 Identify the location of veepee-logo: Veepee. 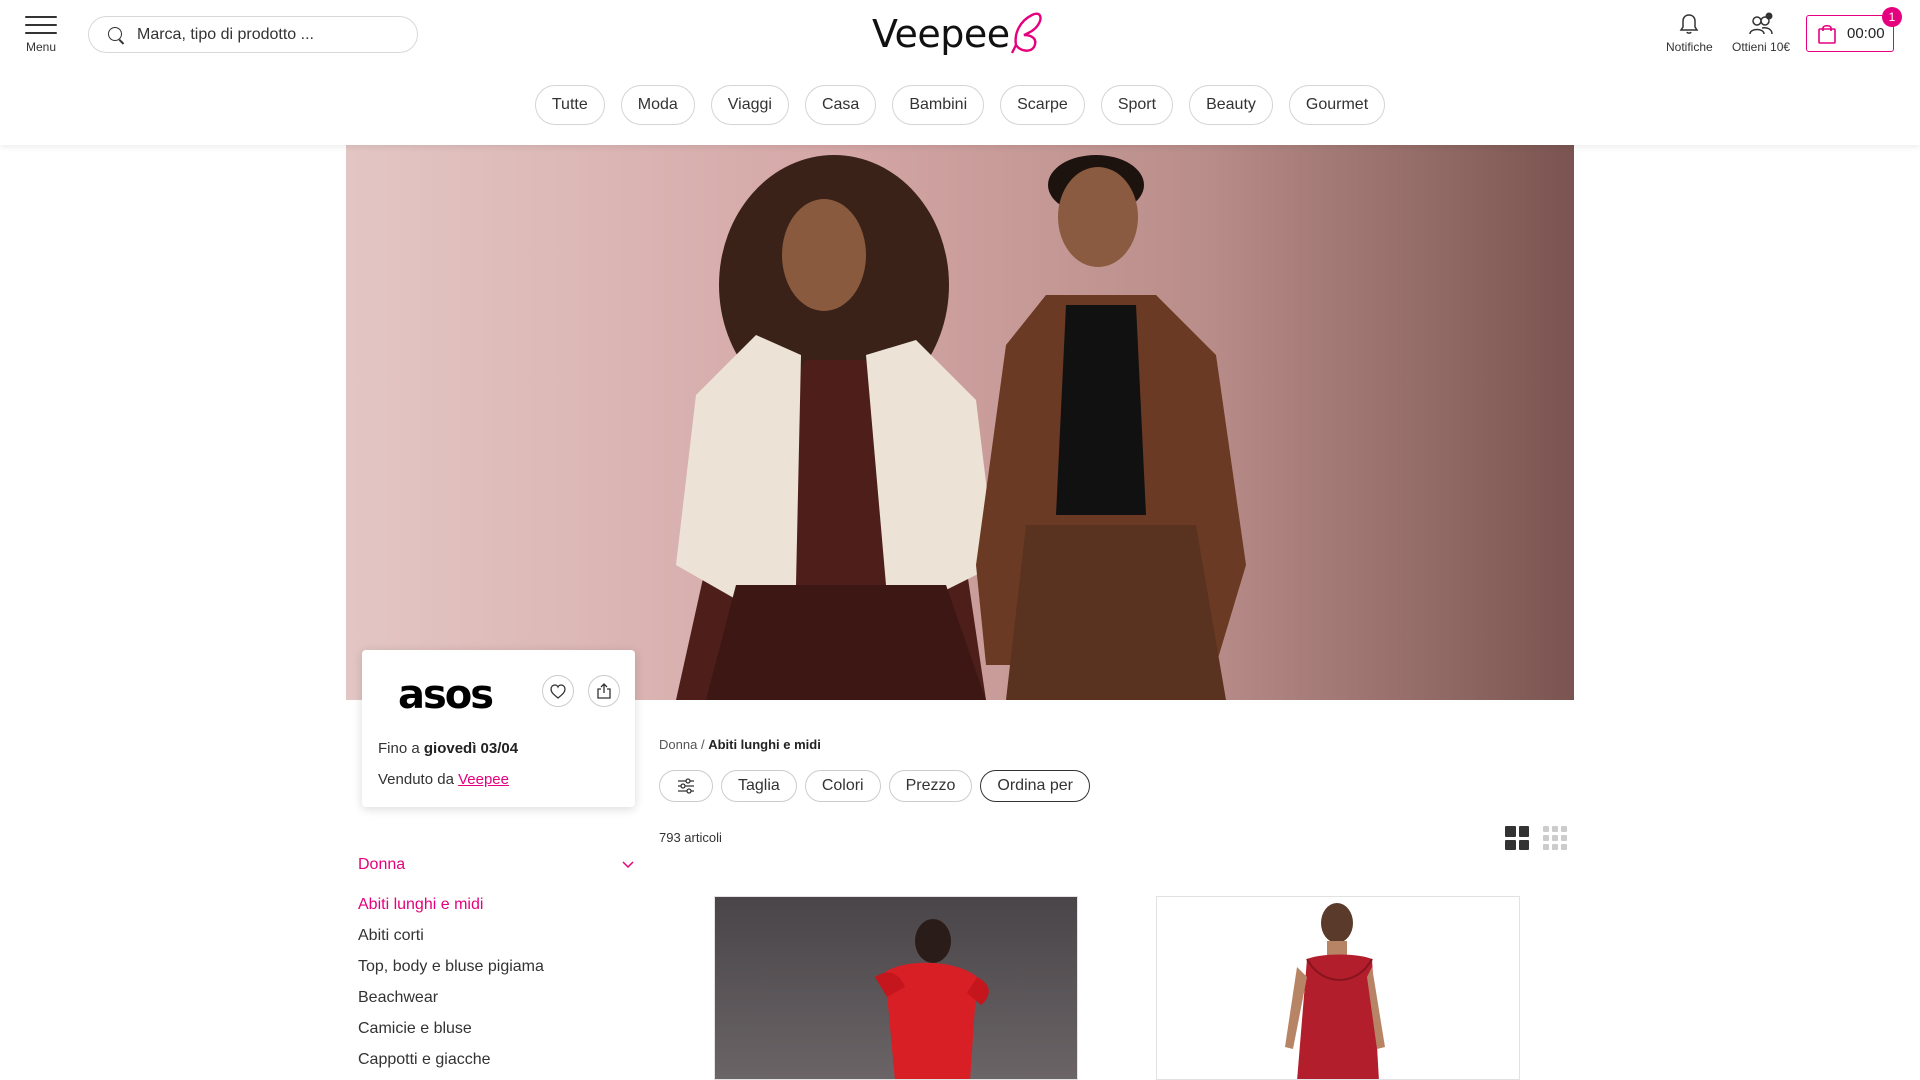
(958, 34).